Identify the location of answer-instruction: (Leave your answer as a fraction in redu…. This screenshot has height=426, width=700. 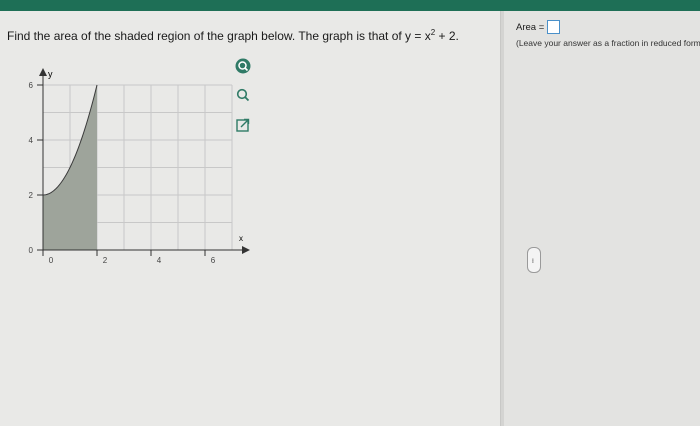
(608, 43).